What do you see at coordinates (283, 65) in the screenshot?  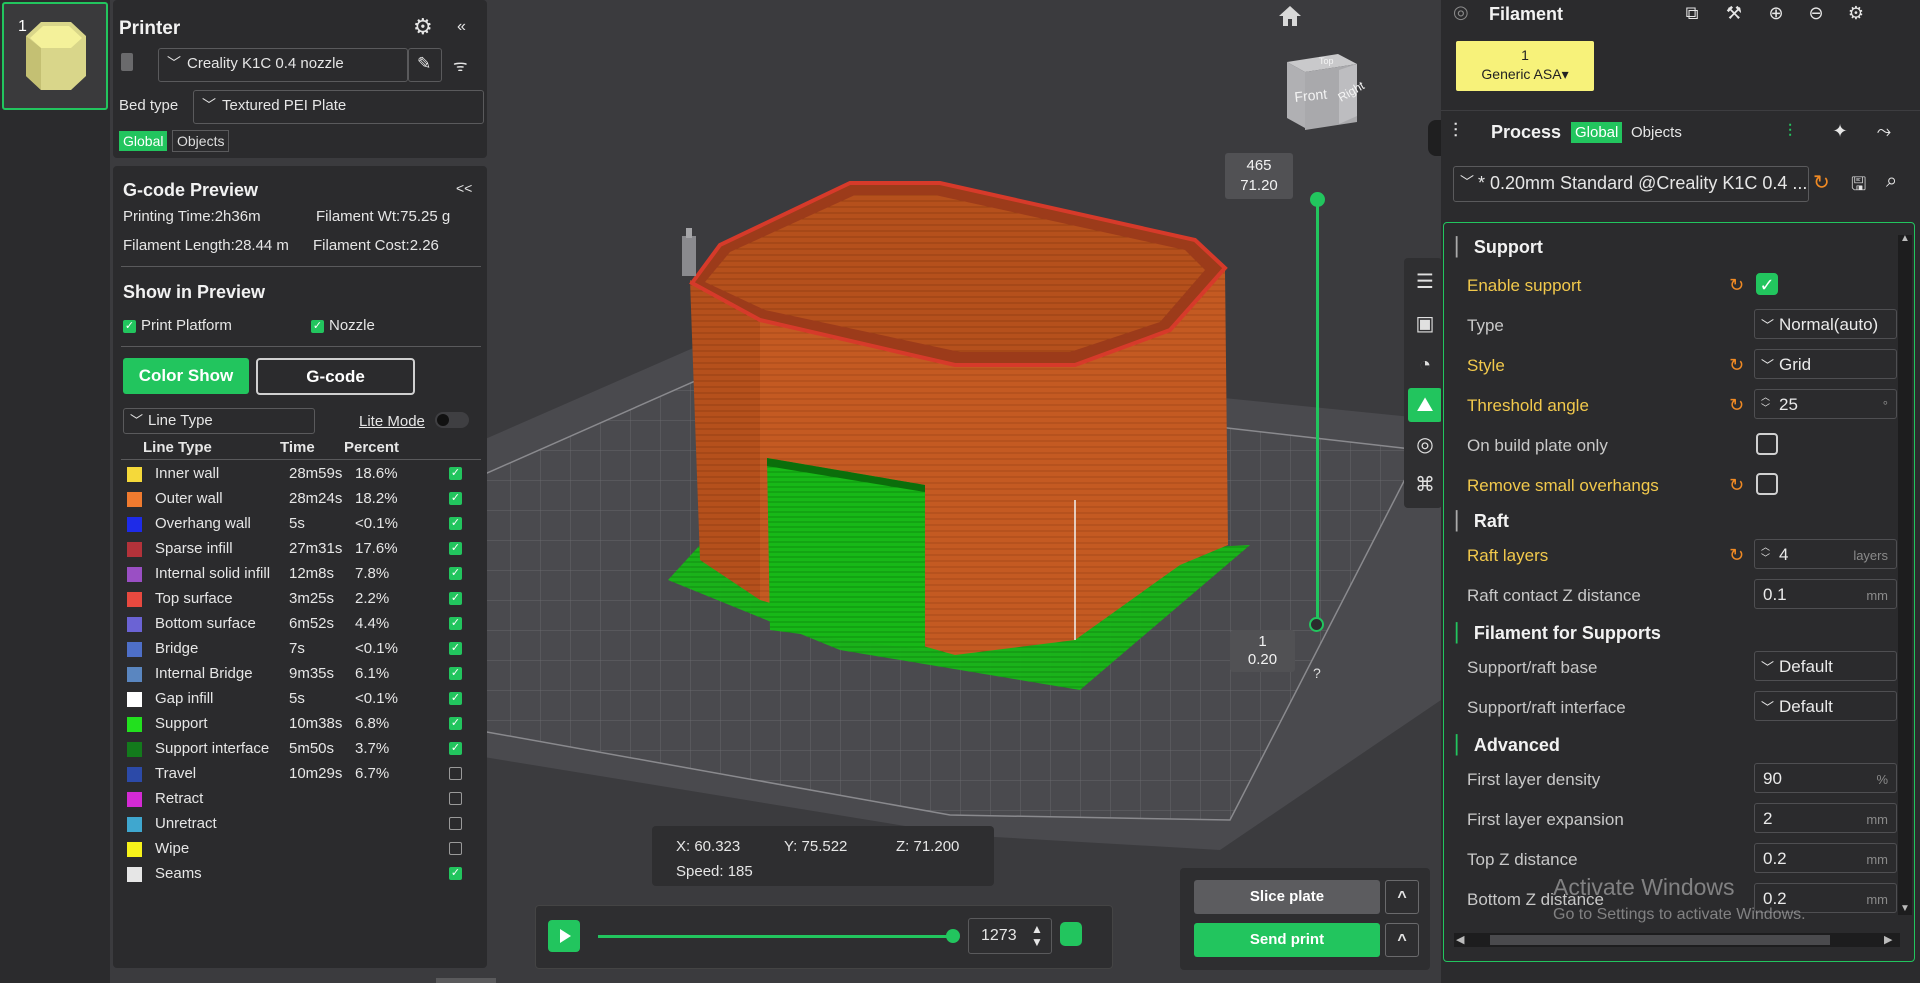 I see `printer-select: ﹀ Creality K1C 0.4 nozzle` at bounding box center [283, 65].